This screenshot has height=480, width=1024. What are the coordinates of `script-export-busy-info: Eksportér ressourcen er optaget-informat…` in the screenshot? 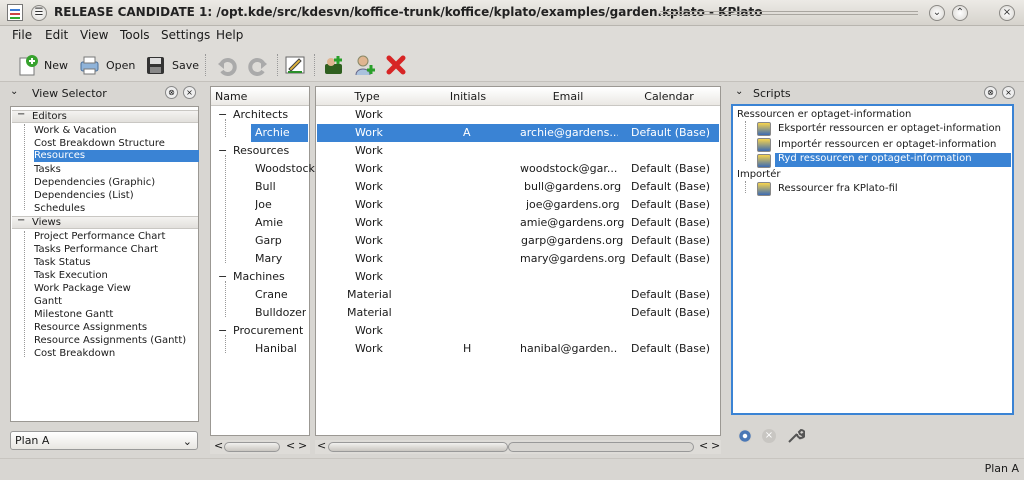 It's located at (889, 128).